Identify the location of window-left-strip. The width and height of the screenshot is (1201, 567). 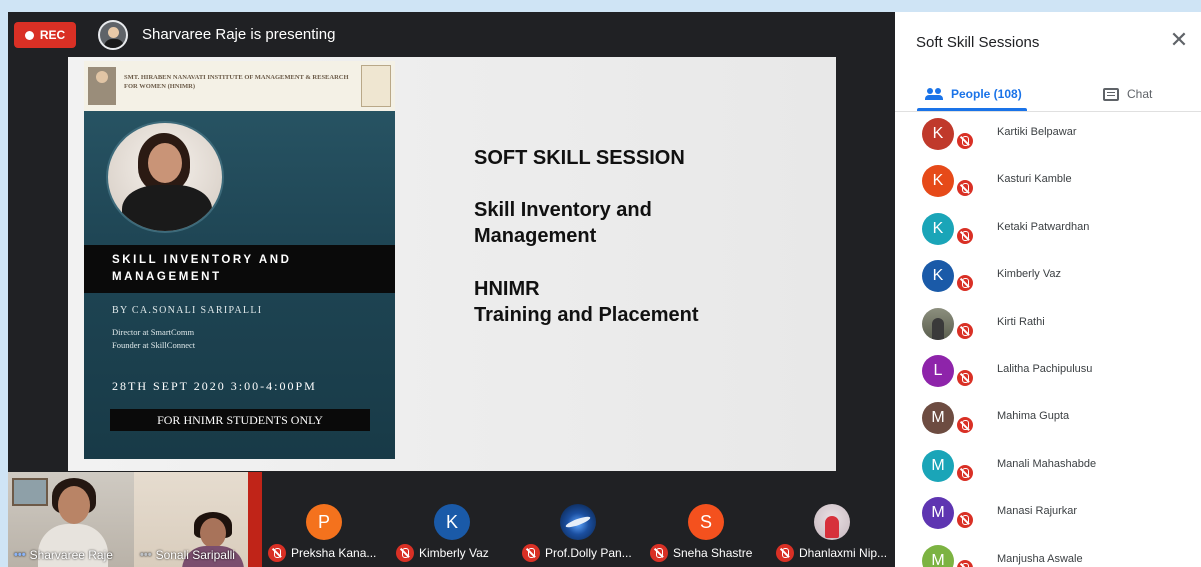
(4, 283).